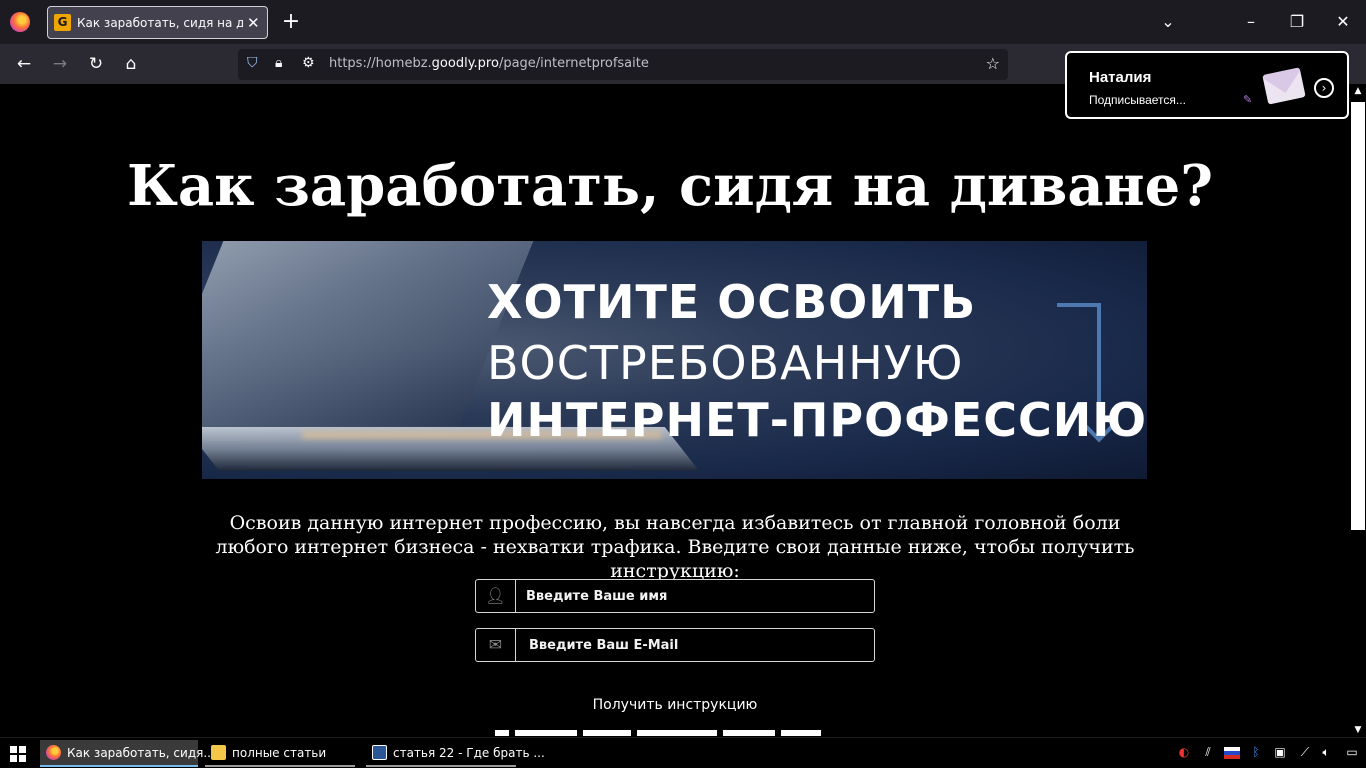 This screenshot has height=768, width=1366. I want to click on name-input, so click(696, 596).